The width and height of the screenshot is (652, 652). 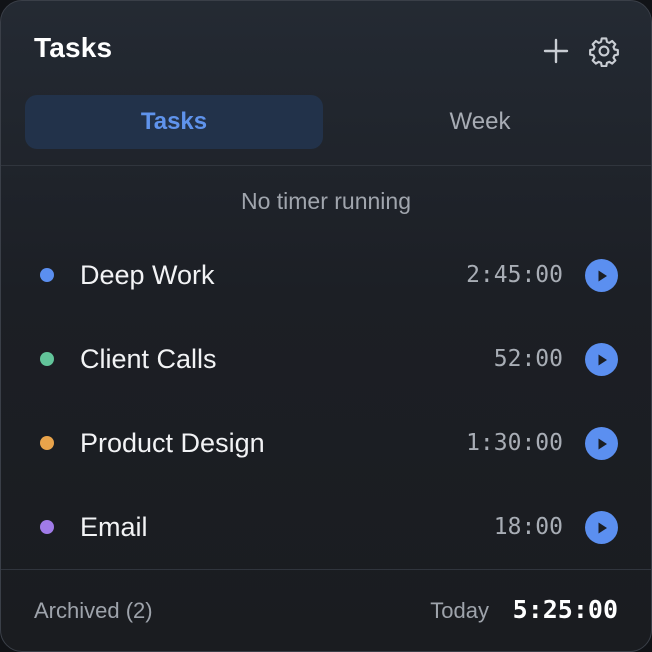 I want to click on task-row: Email 18:00, so click(x=326, y=527).